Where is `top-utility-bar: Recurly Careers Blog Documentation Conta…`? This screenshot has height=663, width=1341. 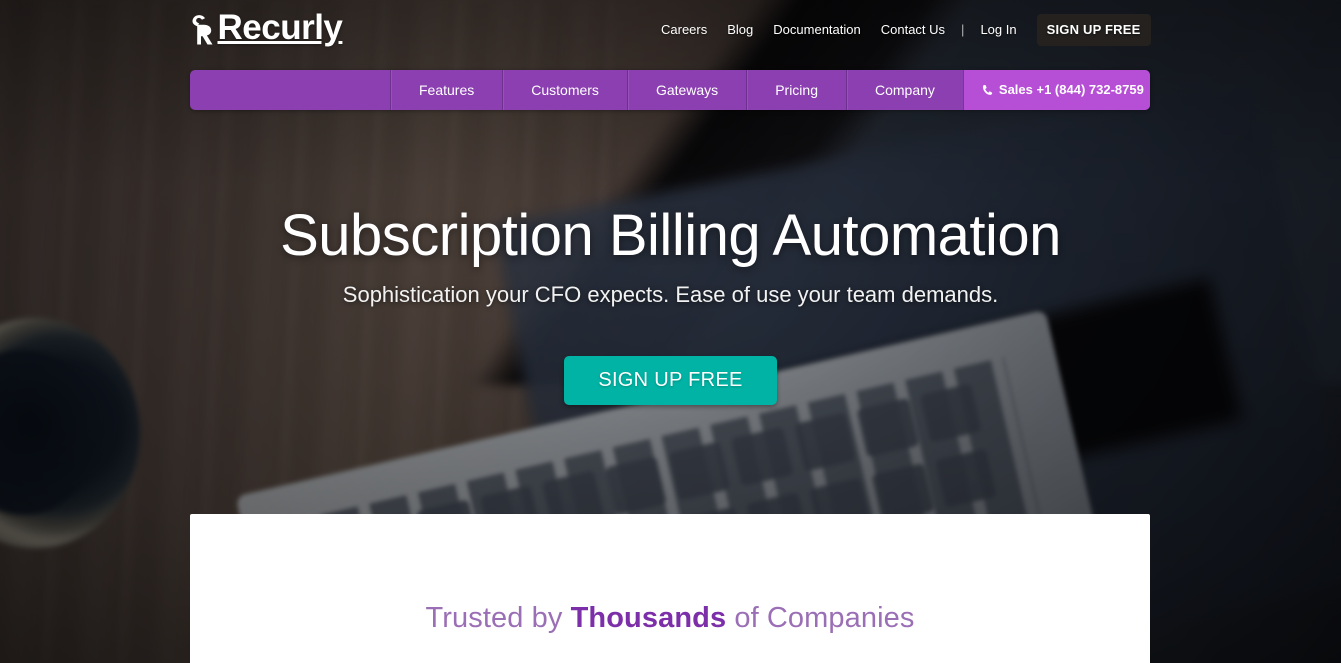 top-utility-bar: Recurly Careers Blog Documentation Conta… is located at coordinates (670, 31).